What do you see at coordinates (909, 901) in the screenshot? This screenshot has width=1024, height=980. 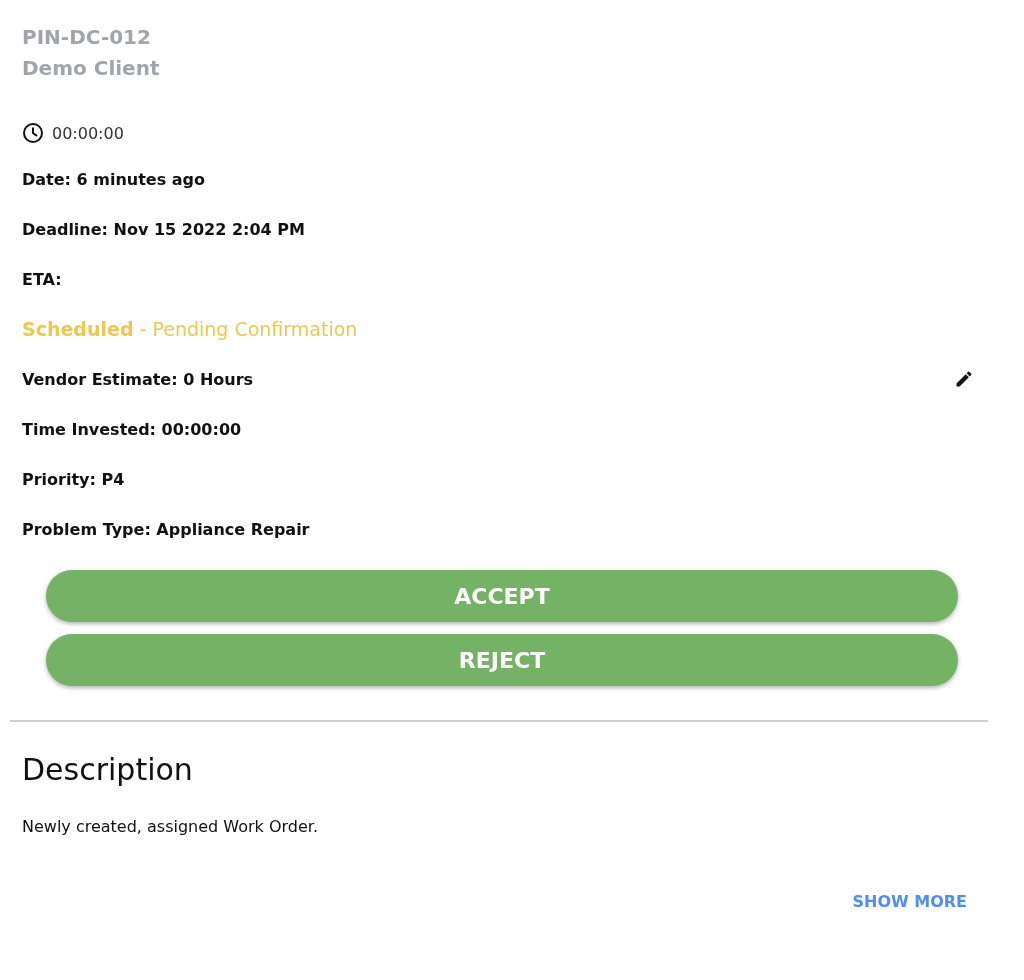 I see `show-more-link: SHOW MORE` at bounding box center [909, 901].